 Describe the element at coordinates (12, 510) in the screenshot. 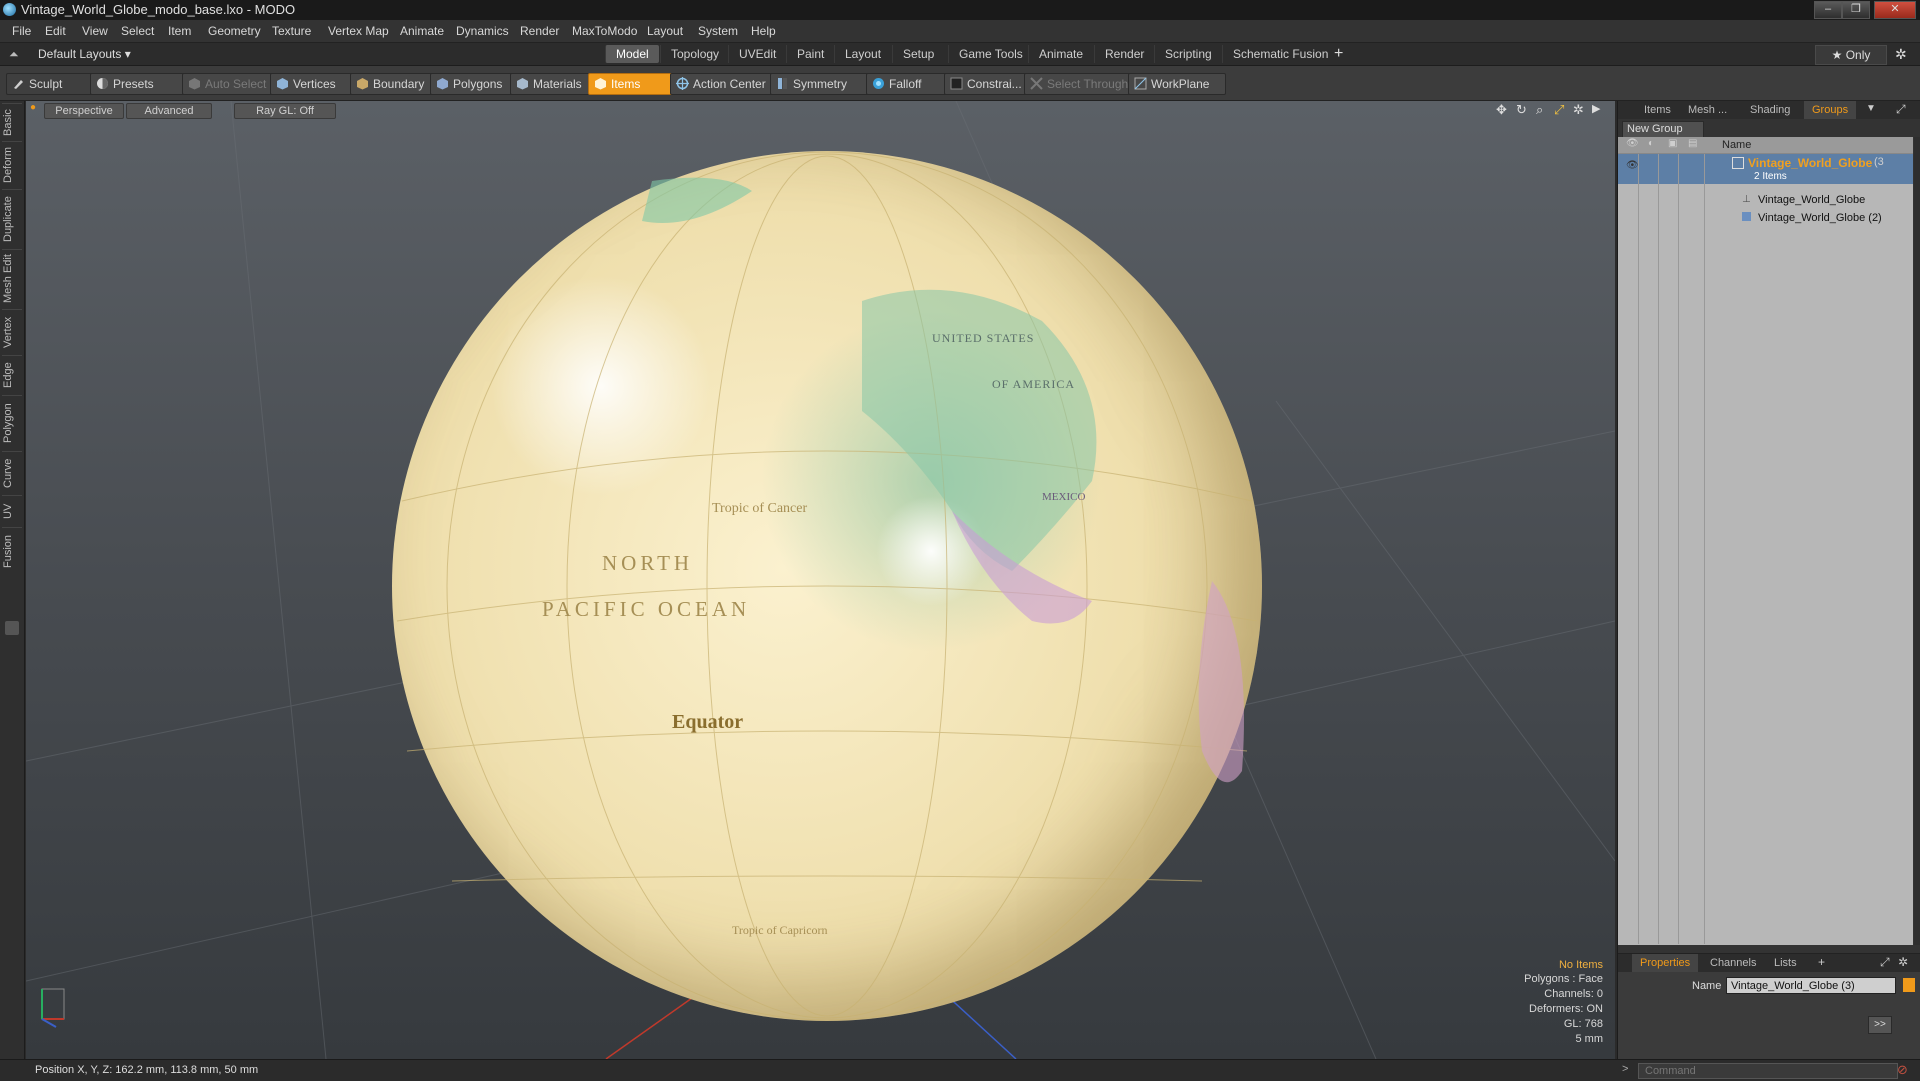

I see `vtab-uv: UV` at that location.